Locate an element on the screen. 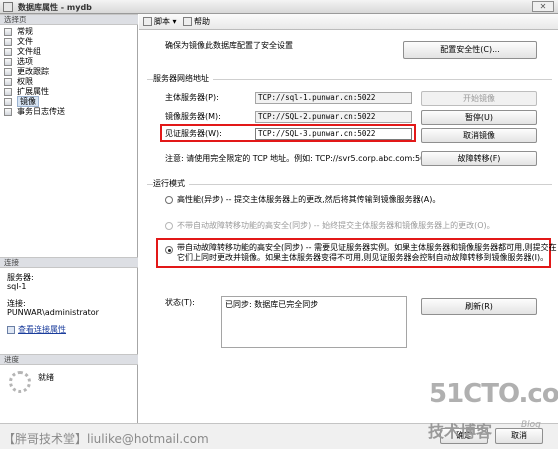 Image resolution: width=558 pixels, height=449 pixels. progress-status: 就绪 is located at coordinates (46, 377).